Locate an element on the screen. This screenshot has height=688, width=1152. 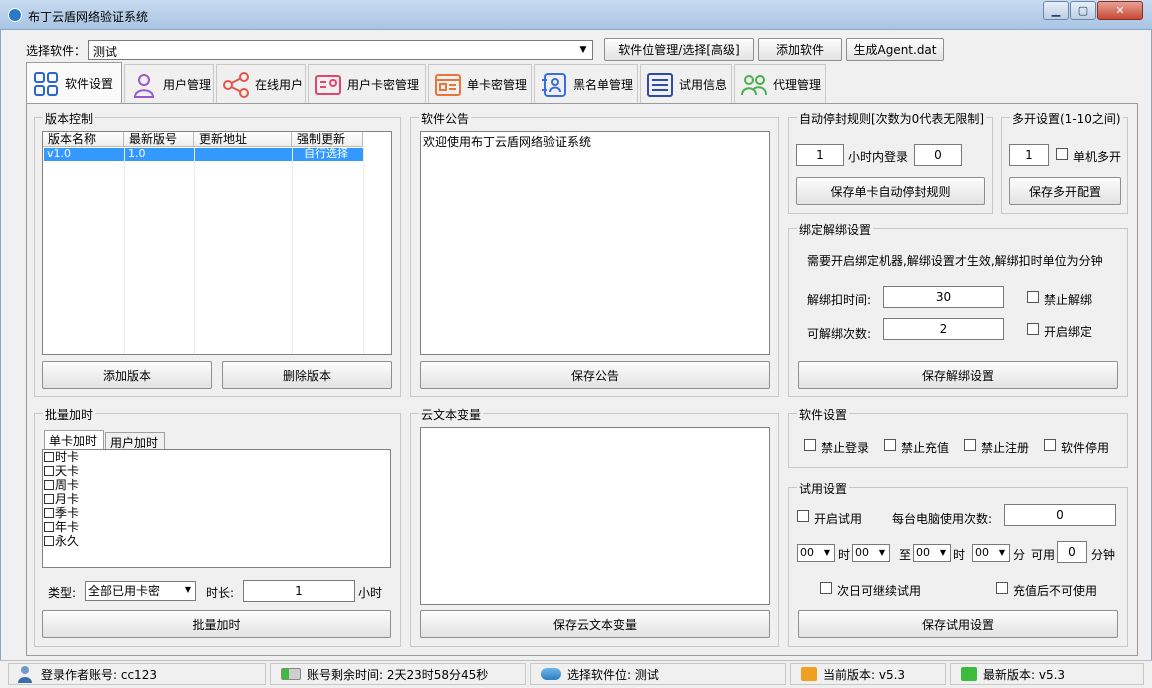
tab-user-cardkey: 用户卡密管理 is located at coordinates (367, 84).